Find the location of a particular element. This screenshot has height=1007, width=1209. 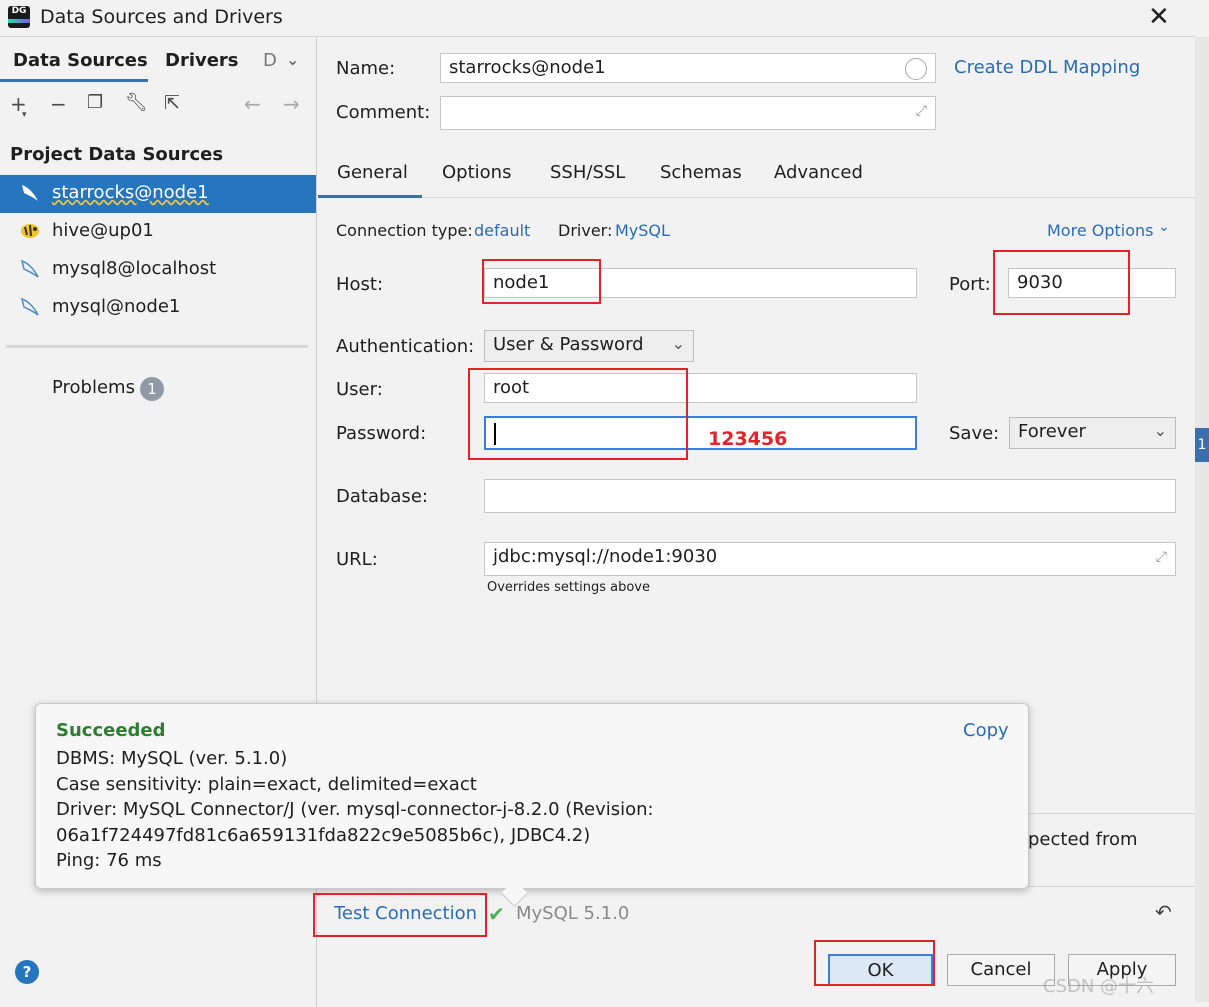

url-value: jdbc:mysql://node1:9030 is located at coordinates (605, 556).